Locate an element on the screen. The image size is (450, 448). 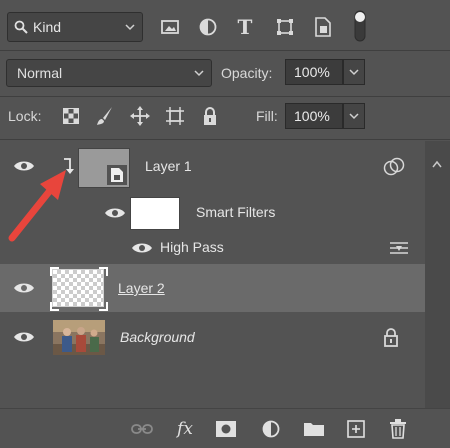
smart-object-filter-icon is located at coordinates (323, 27).